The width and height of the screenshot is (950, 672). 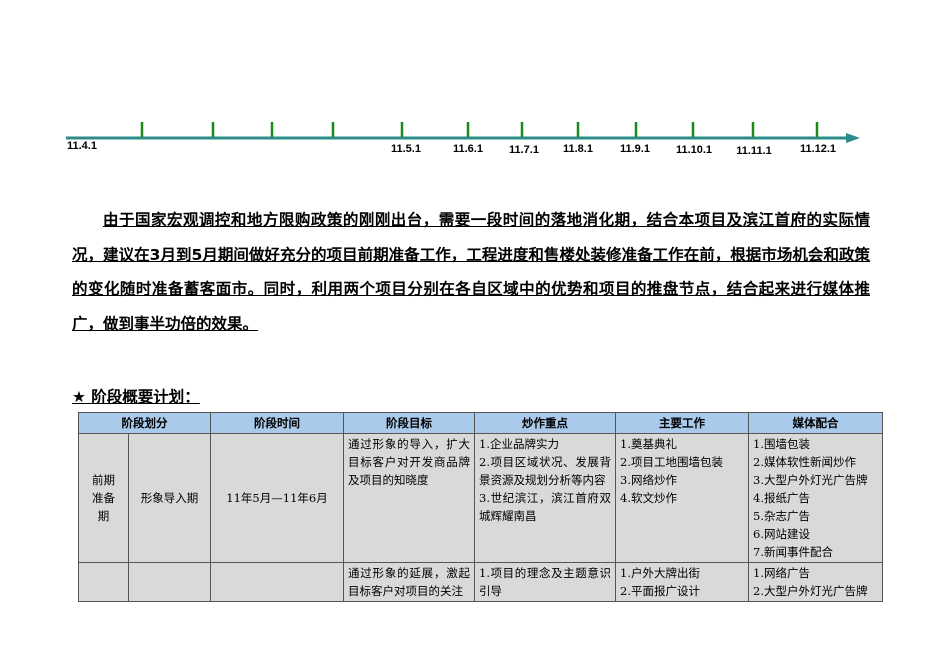 I want to click on phase-text: 前期准备期, so click(x=103, y=498).